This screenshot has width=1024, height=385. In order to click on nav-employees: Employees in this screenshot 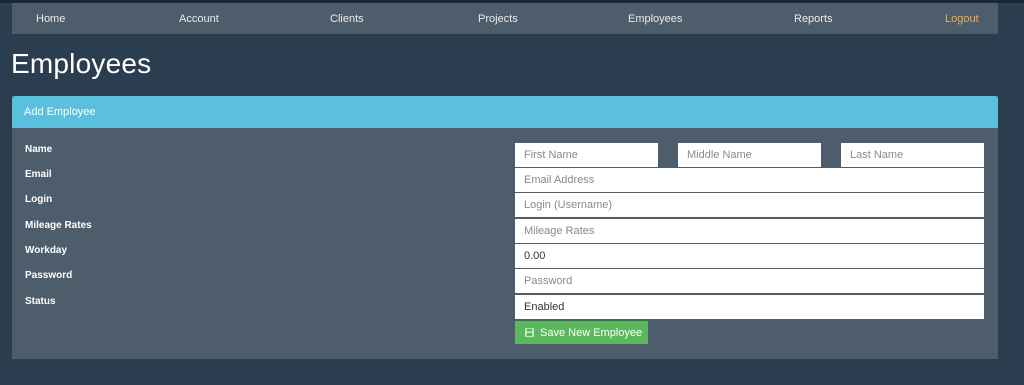, I will do `click(655, 19)`.